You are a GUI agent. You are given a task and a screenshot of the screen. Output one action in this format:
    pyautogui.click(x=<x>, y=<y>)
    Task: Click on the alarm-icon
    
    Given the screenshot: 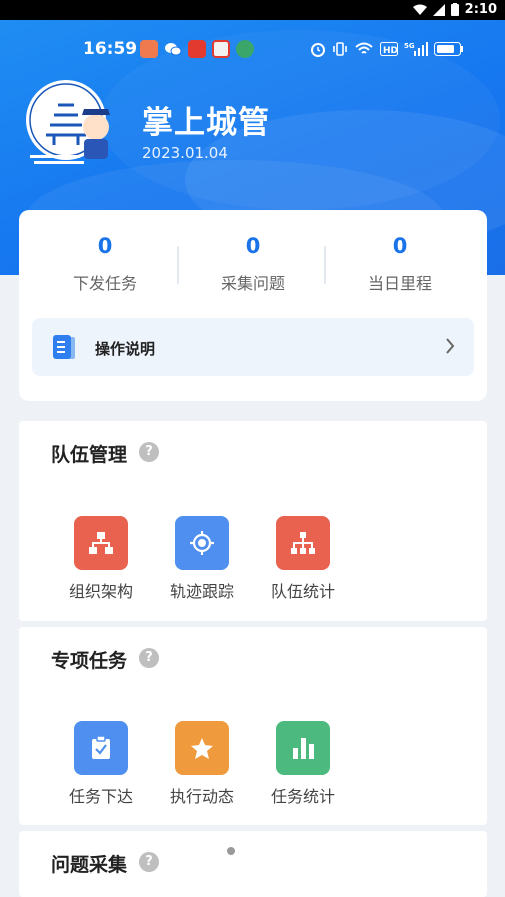 What is the action you would take?
    pyautogui.click(x=318, y=50)
    